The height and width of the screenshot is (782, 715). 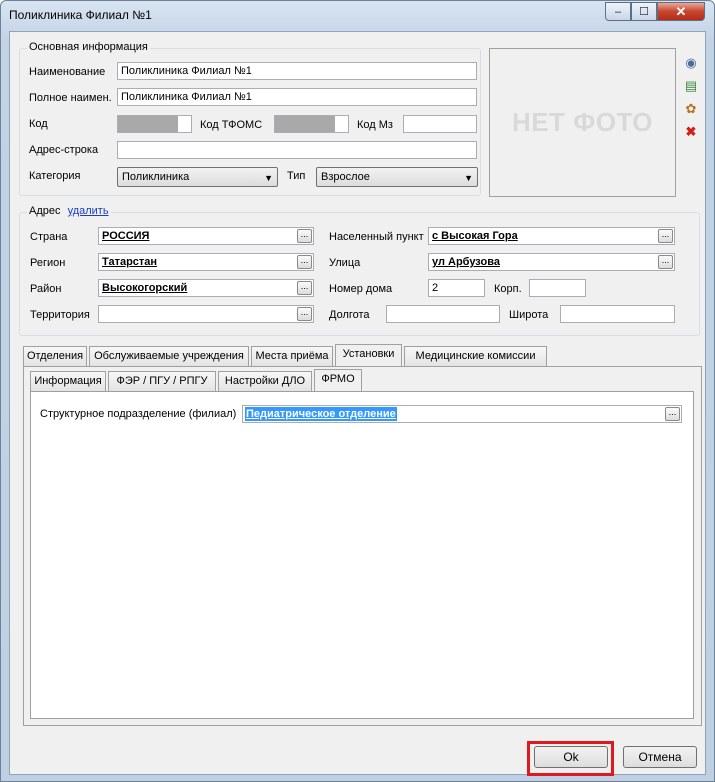 I want to click on photo-box: НЕТ ФОТО, so click(x=582, y=122).